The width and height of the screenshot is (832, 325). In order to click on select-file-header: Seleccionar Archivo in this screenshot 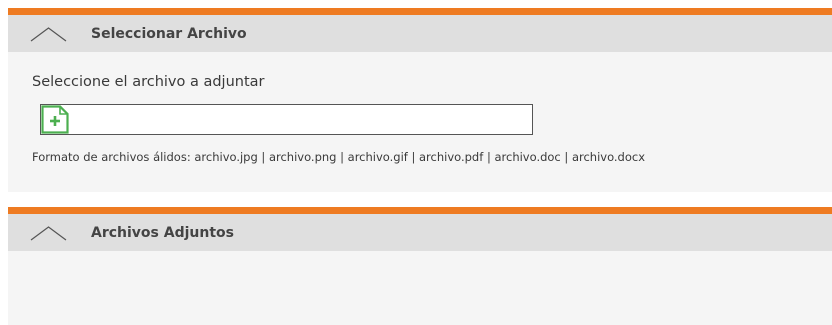, I will do `click(420, 33)`.